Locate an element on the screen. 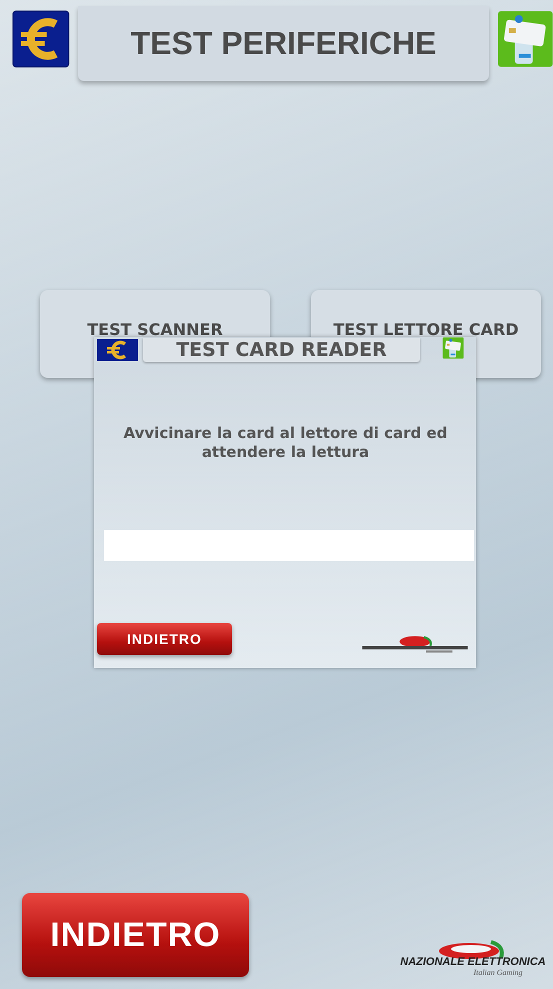  input-field is located at coordinates (289, 545).